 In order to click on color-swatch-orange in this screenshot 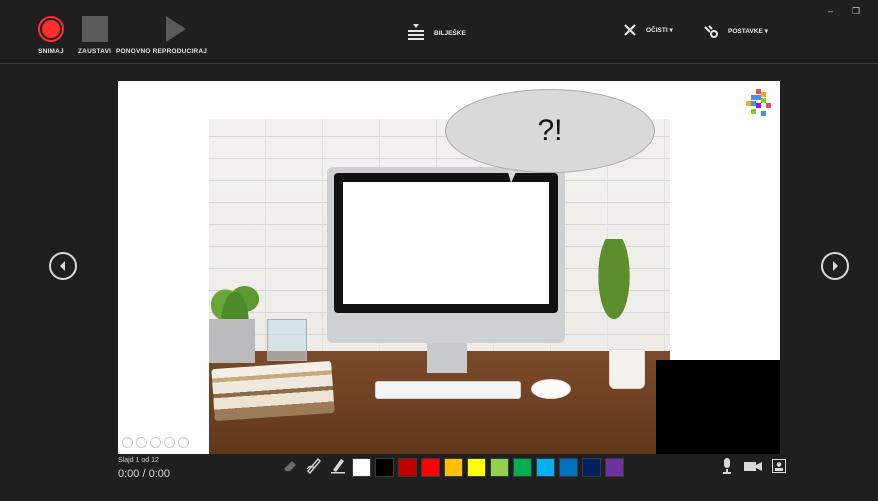, I will do `click(453, 467)`.